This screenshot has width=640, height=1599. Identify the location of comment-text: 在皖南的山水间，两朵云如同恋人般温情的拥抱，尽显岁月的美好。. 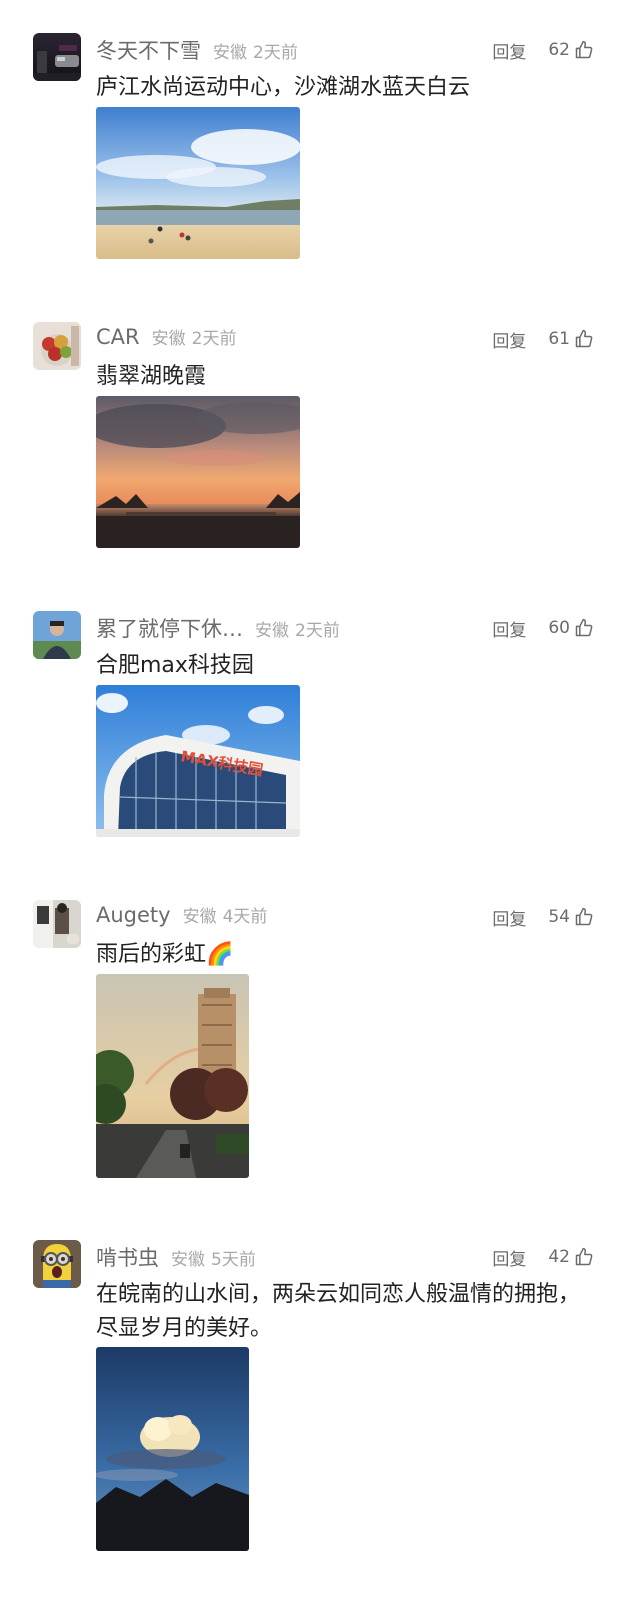
(338, 1311).